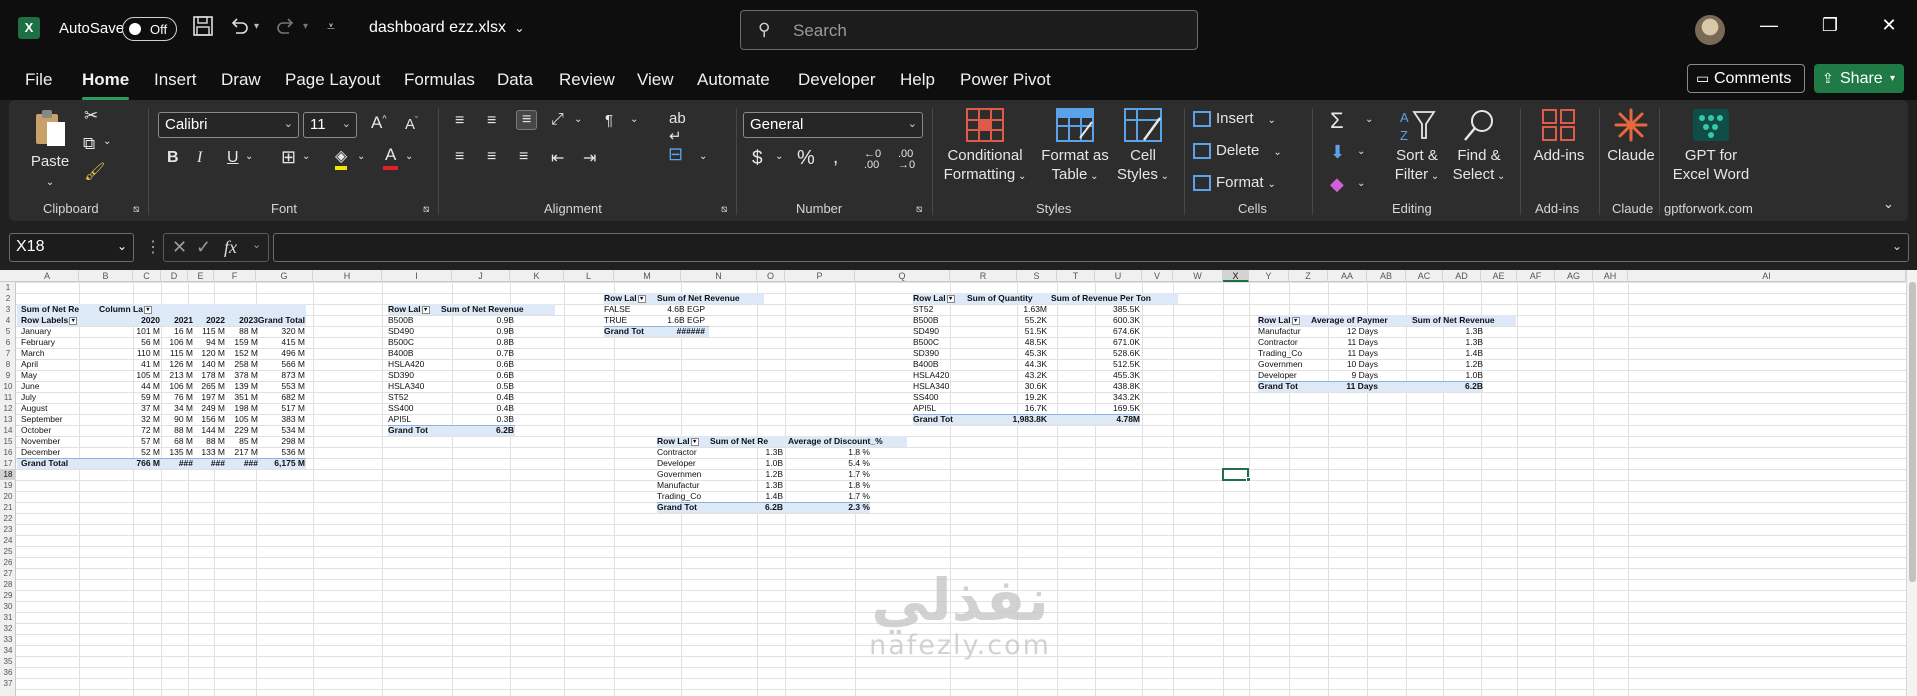 The image size is (1917, 696). I want to click on row-header-33: 33, so click(8, 639).